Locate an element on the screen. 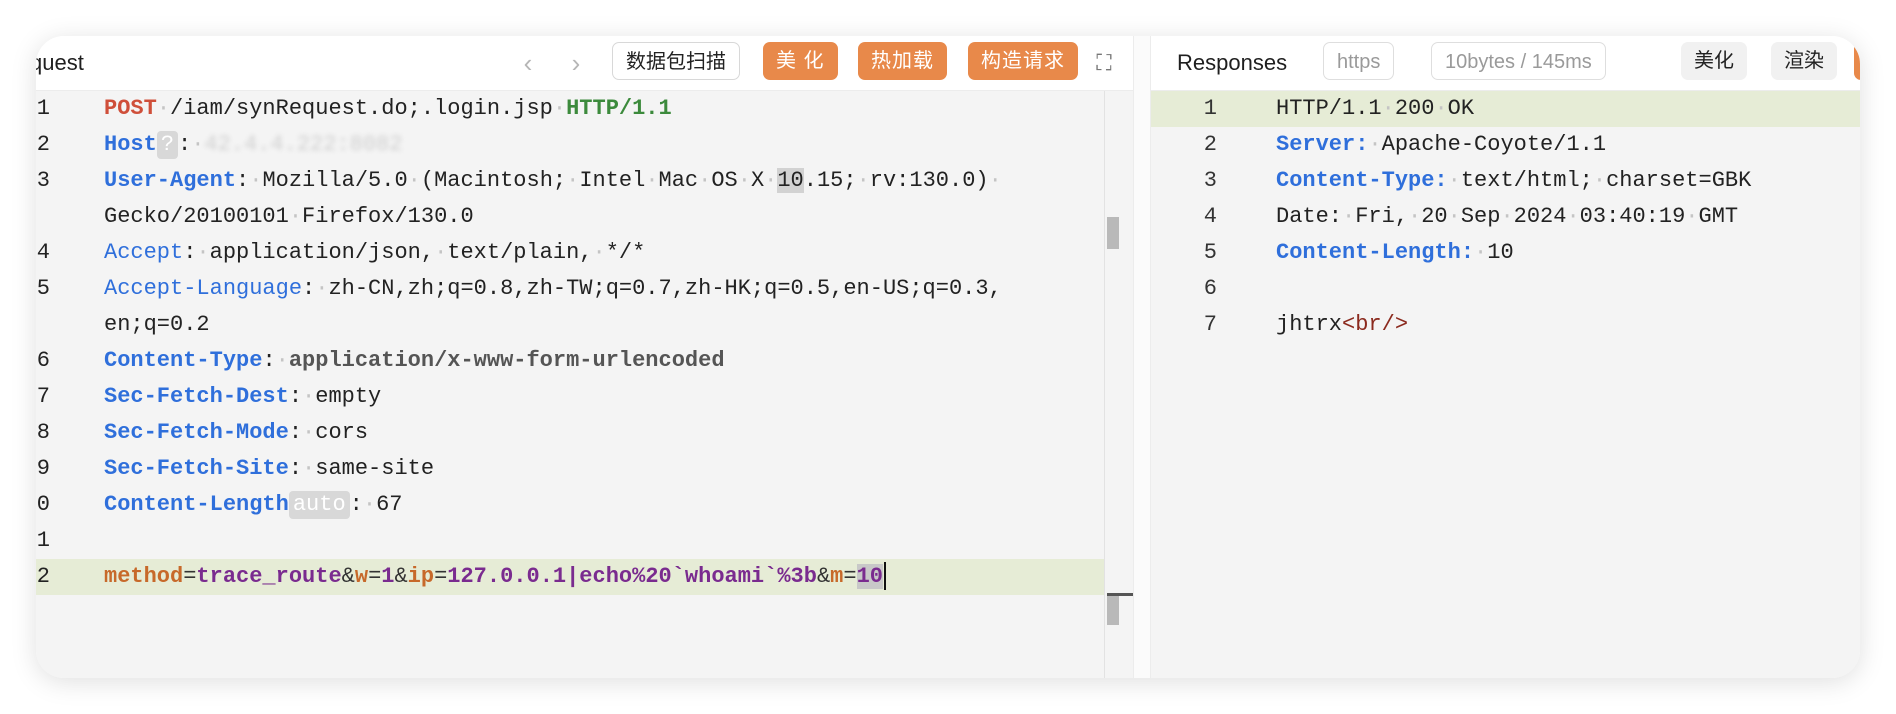 This screenshot has height=714, width=1896. line-number: 4 is located at coordinates (43, 252).